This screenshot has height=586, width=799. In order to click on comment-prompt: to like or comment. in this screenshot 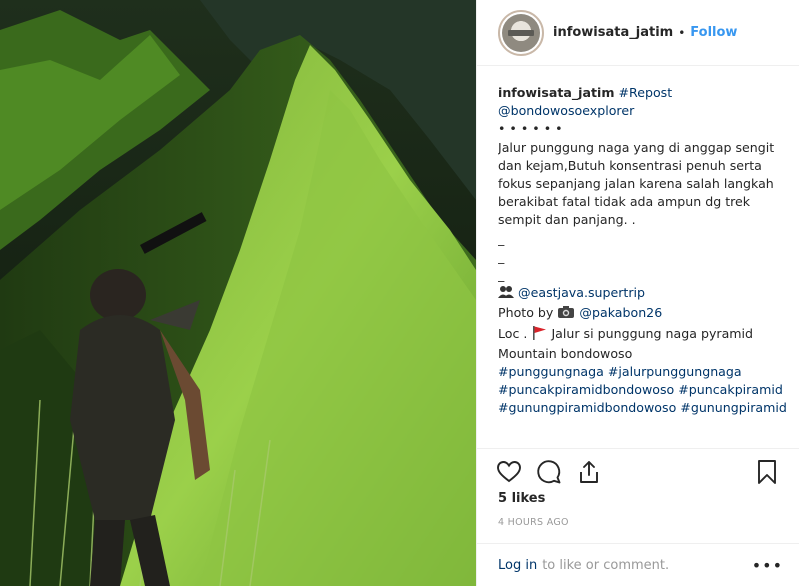, I will do `click(606, 565)`.